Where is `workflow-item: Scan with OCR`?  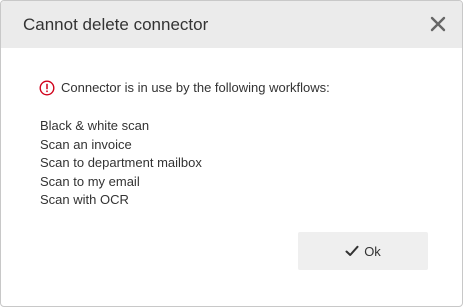 workflow-item: Scan with OCR is located at coordinates (84, 199).